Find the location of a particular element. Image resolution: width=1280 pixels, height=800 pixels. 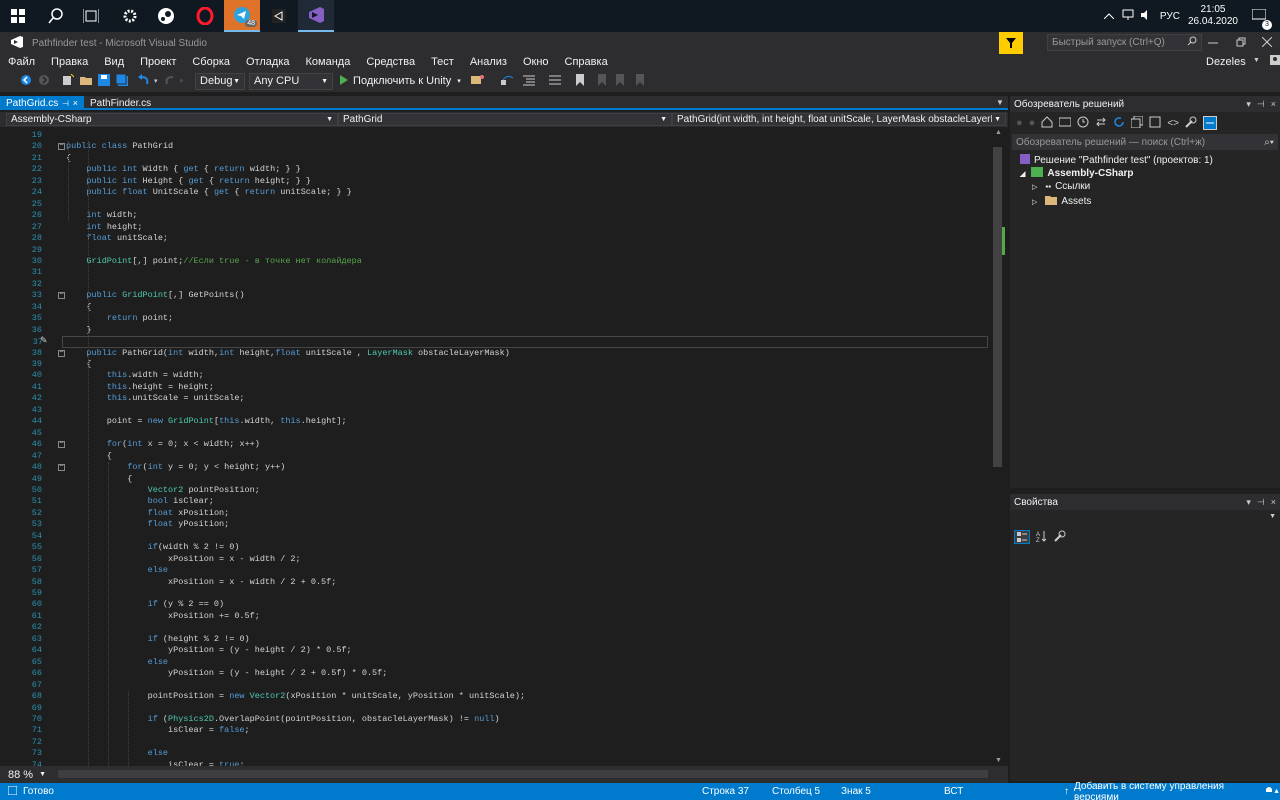

code-line: 26 int width; is located at coordinates (495, 215).